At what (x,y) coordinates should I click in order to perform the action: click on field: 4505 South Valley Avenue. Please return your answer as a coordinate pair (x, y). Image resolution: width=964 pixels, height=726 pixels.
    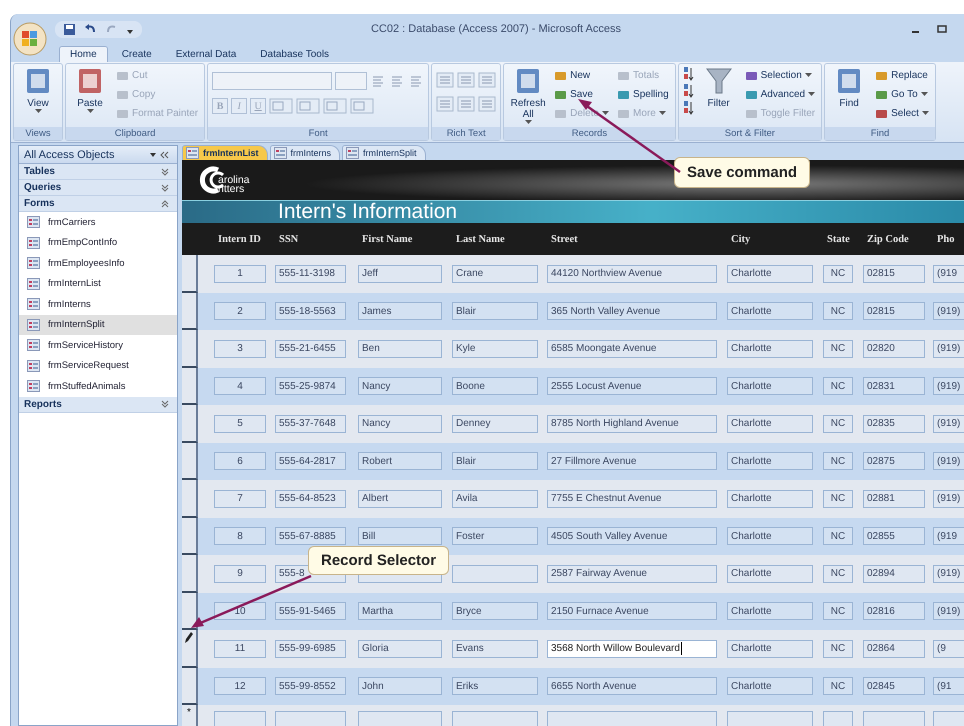
    Looking at the image, I should click on (632, 536).